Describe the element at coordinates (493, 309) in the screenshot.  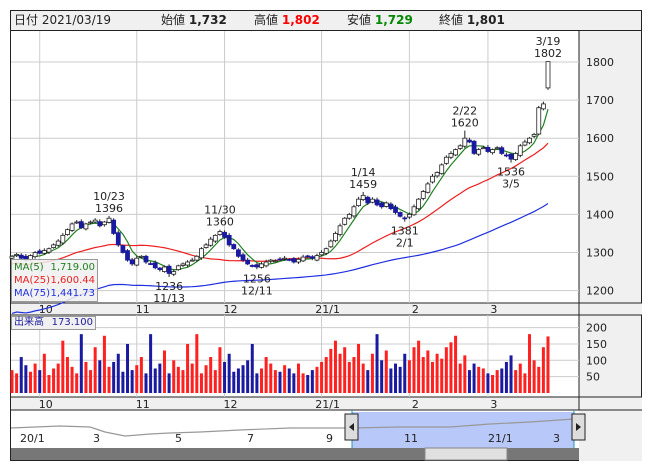
I see `month-tick-label: 3` at that location.